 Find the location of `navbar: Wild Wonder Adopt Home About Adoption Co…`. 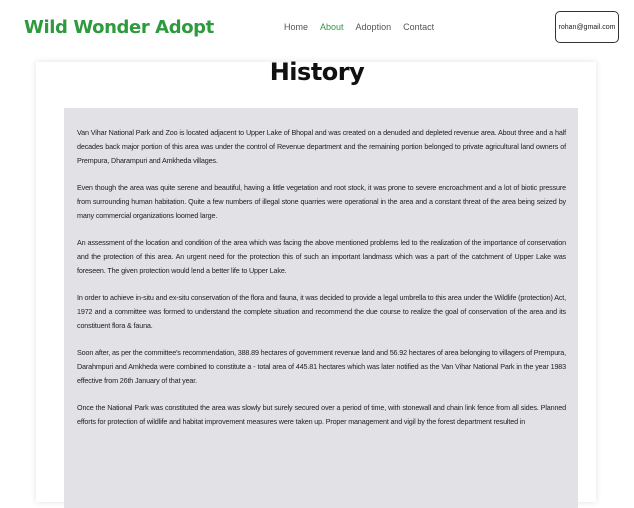

navbar: Wild Wonder Adopt Home About Adoption Co… is located at coordinates (317, 31).